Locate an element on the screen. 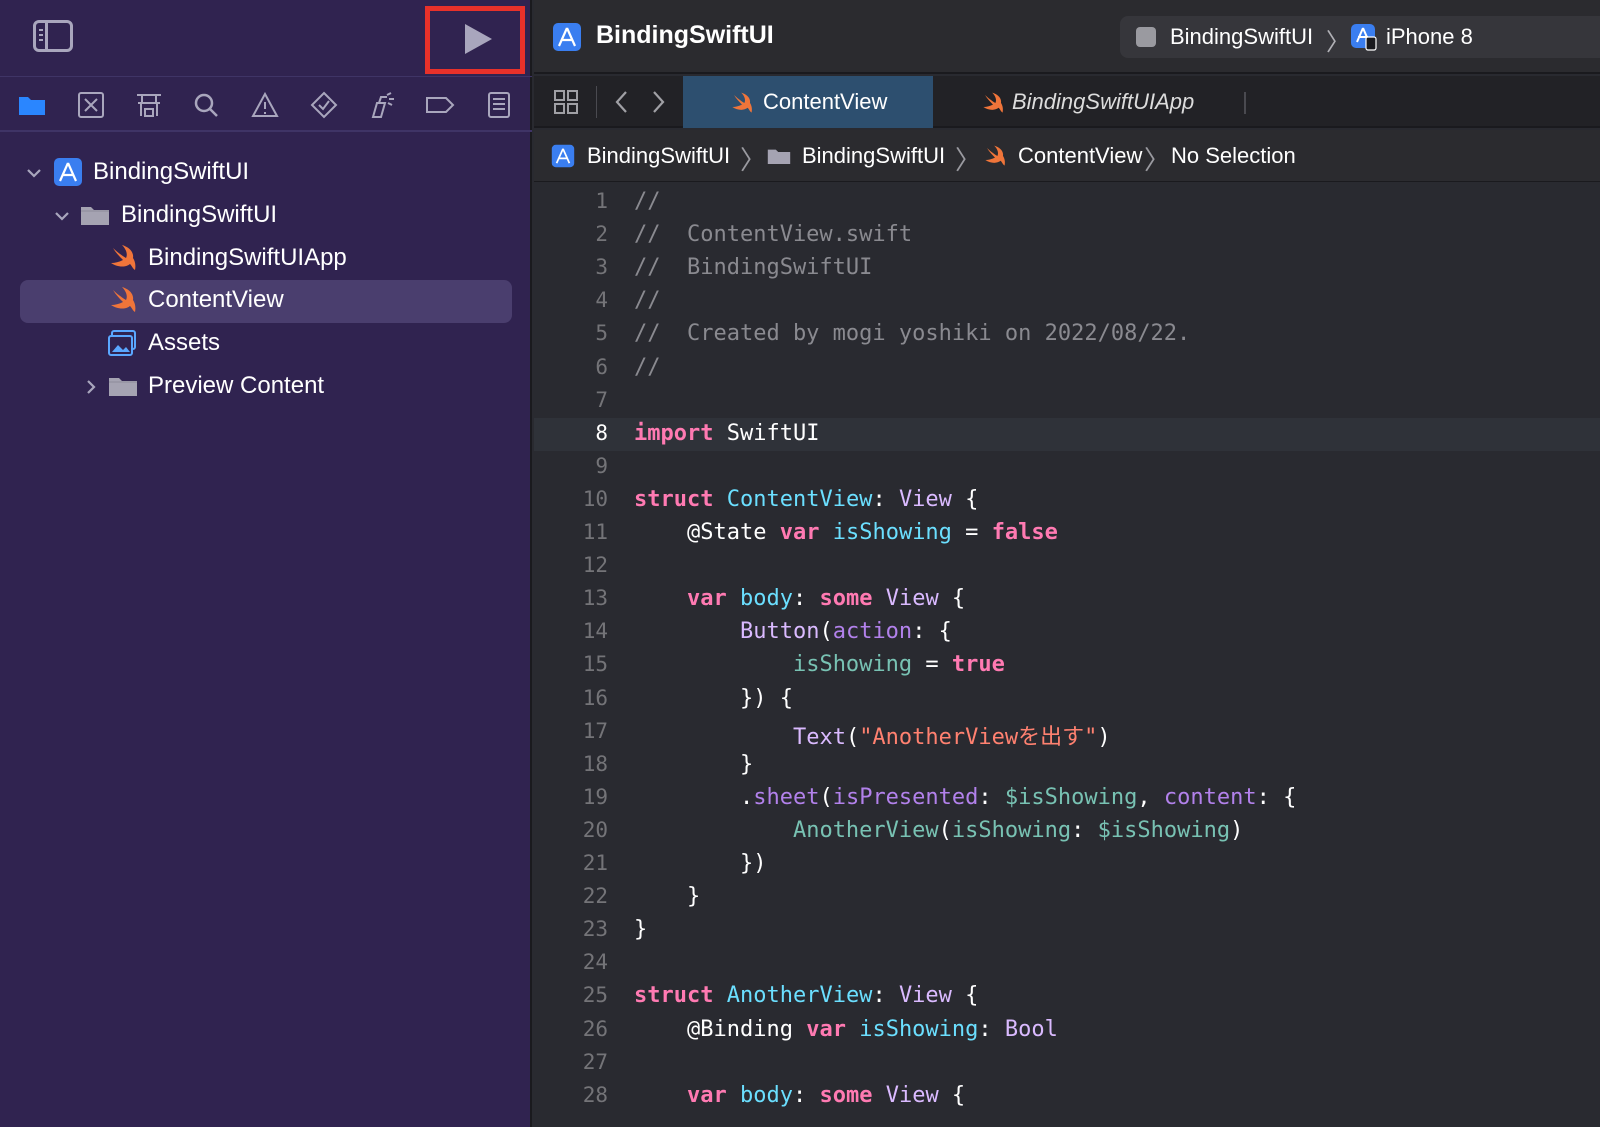 Image resolution: width=1600 pixels, height=1127 pixels. code-line: 7 is located at coordinates (1067, 401).